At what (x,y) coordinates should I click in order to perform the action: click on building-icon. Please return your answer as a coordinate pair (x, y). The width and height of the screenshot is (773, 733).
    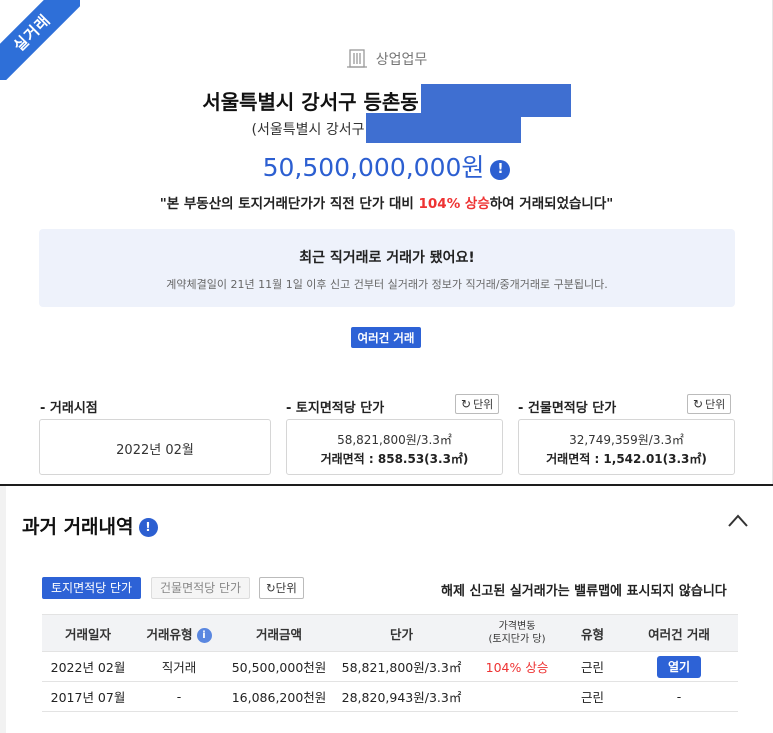
    Looking at the image, I should click on (356, 58).